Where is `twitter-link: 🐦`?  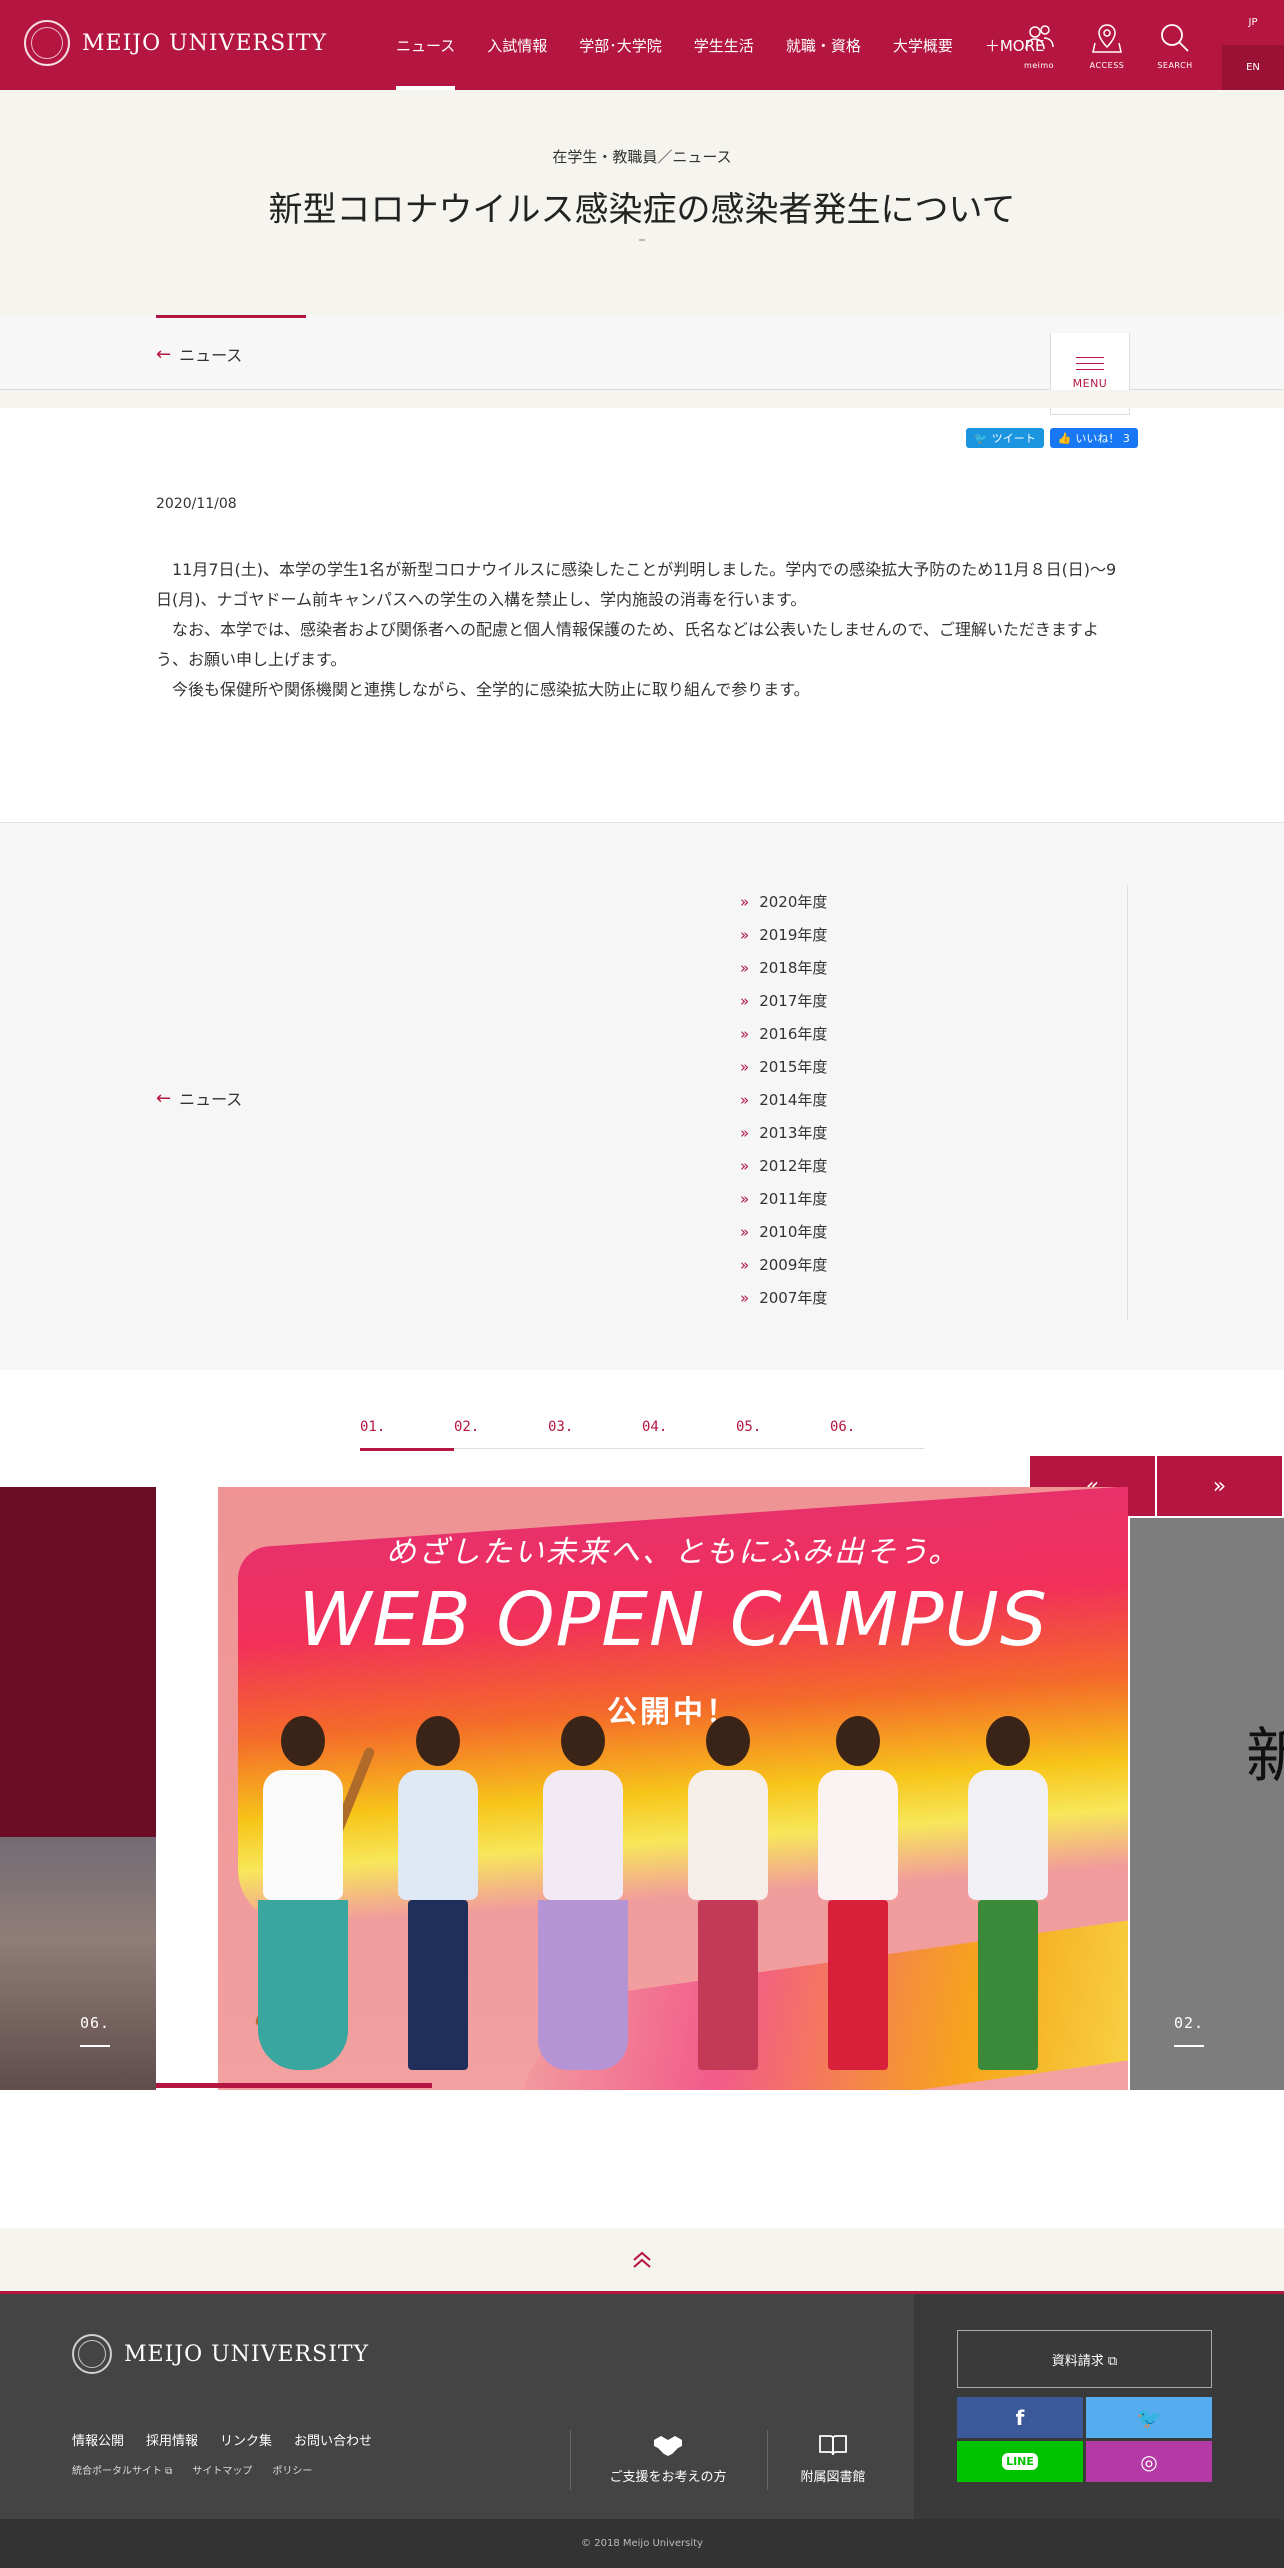
twitter-link: 🐦 is located at coordinates (1149, 2417).